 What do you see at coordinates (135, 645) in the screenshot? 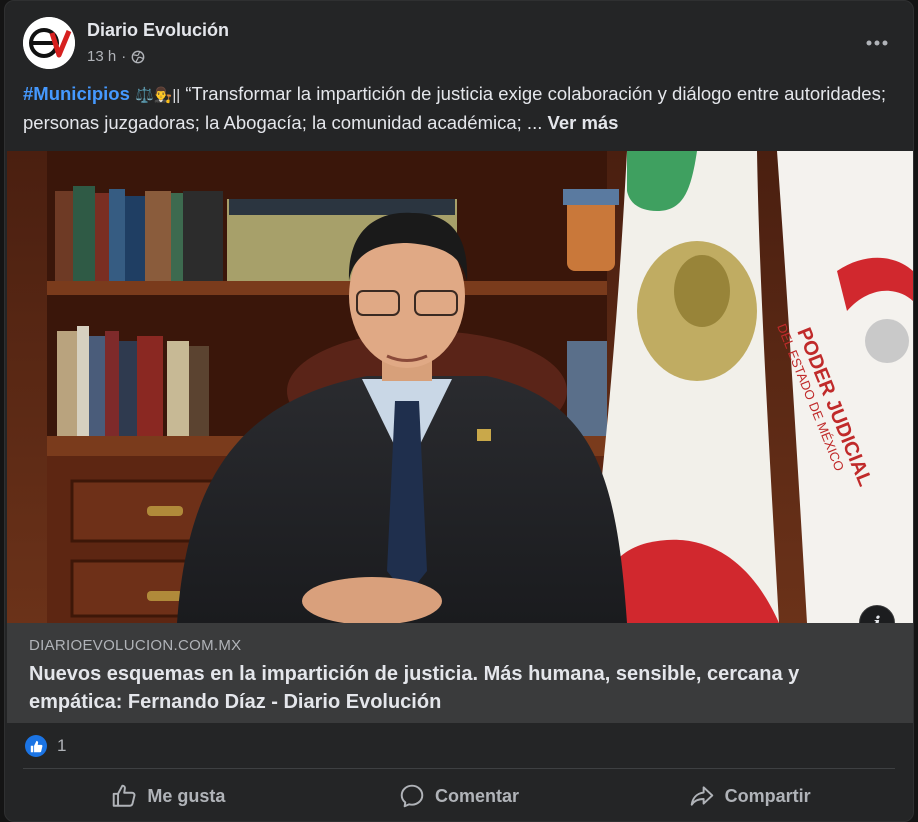
I see `link-domain: DIARIOEVOLUCION.COM.MX` at bounding box center [135, 645].